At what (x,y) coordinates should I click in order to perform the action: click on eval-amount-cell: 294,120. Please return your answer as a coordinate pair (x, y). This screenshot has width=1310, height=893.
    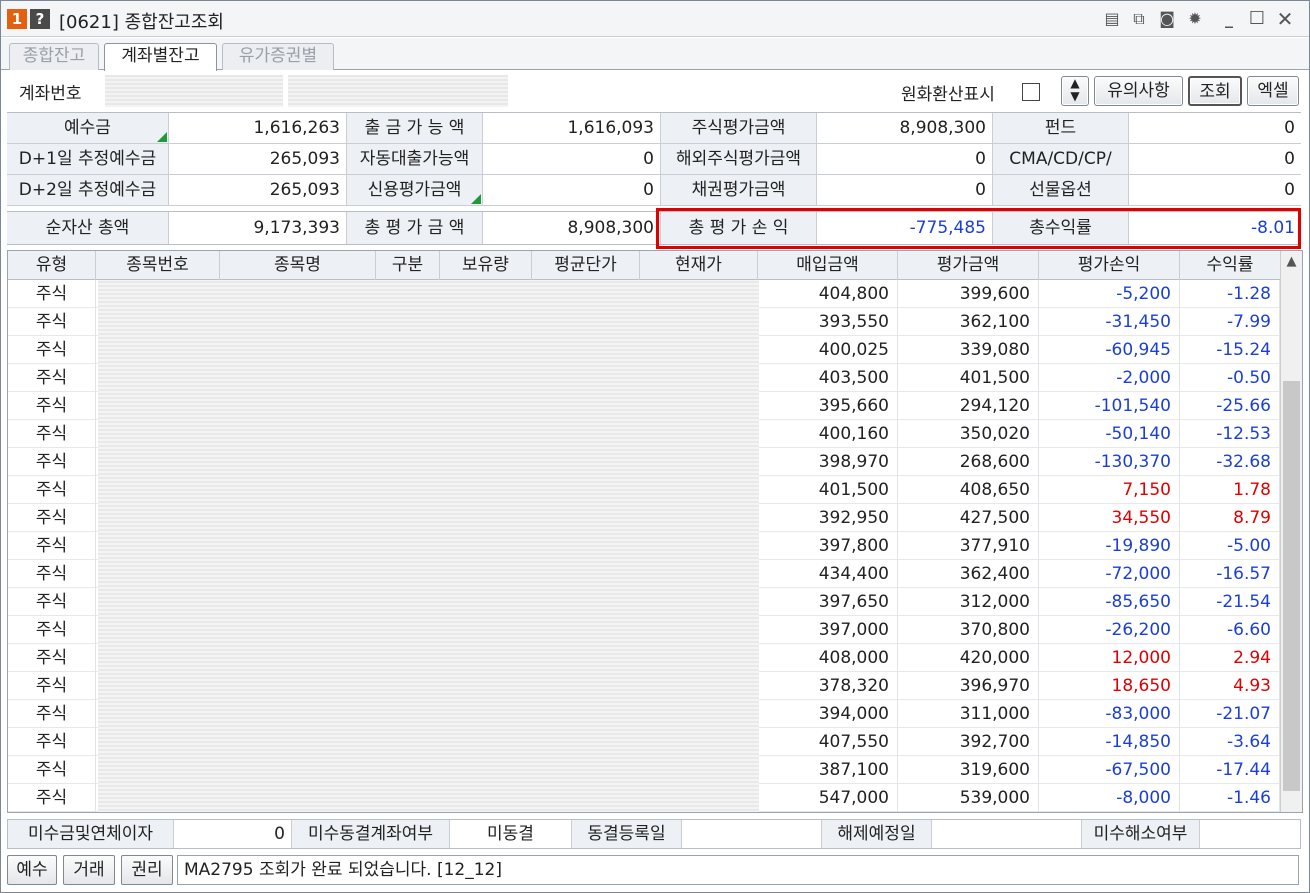
    Looking at the image, I should click on (968, 406).